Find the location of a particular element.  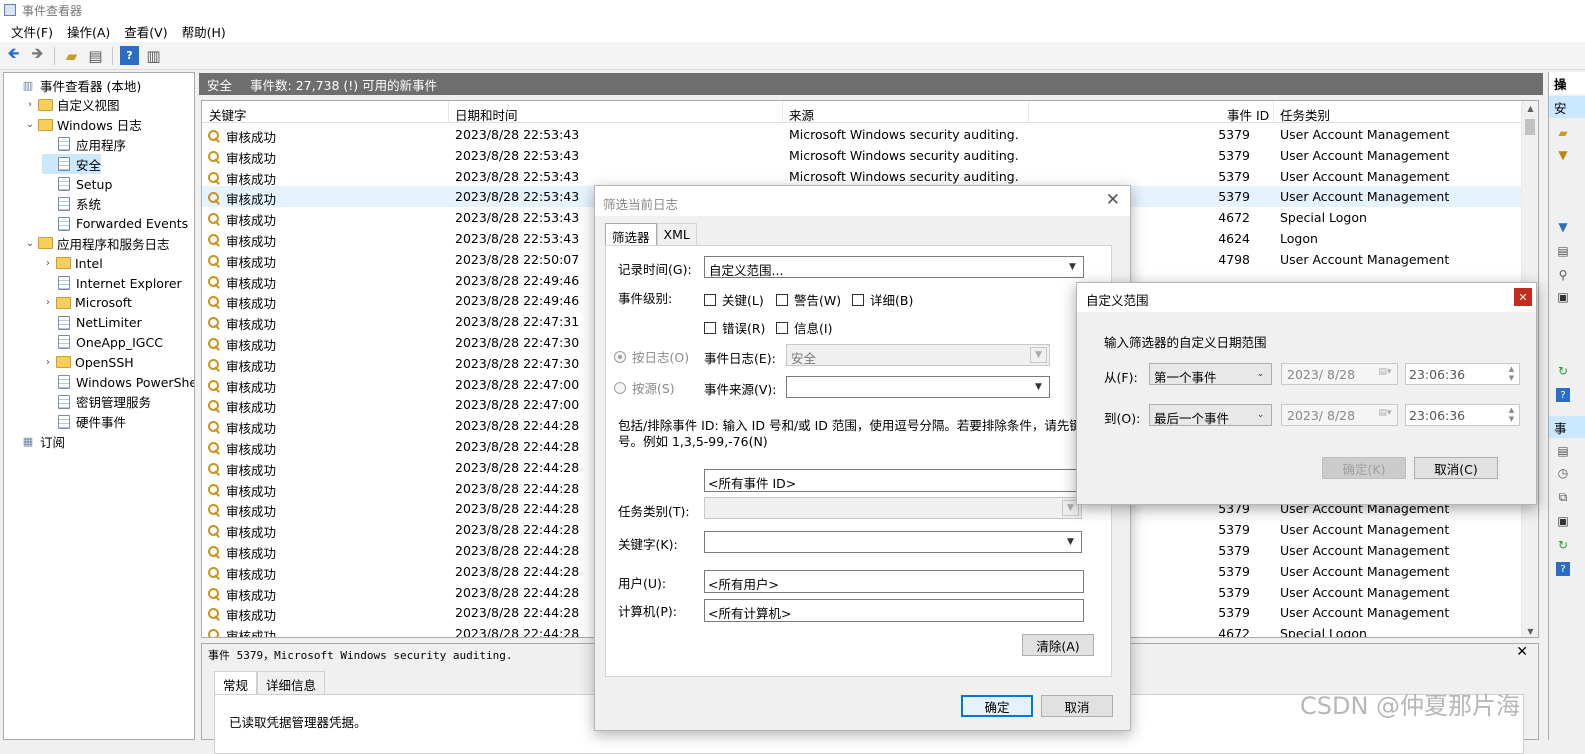

by-log-label: 按日志(O) is located at coordinates (661, 357).